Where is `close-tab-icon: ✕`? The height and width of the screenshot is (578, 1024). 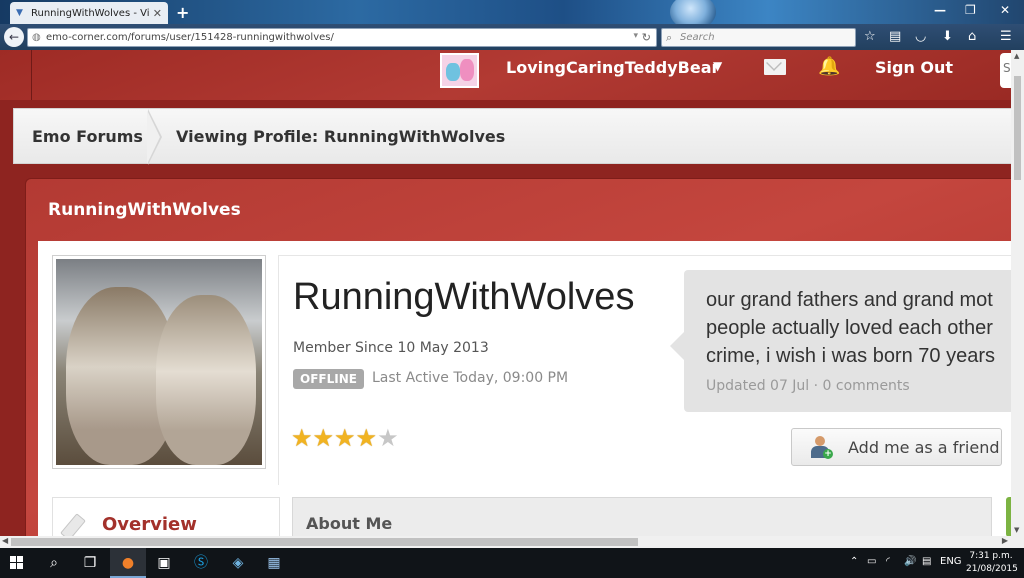 close-tab-icon: ✕ is located at coordinates (157, 13).